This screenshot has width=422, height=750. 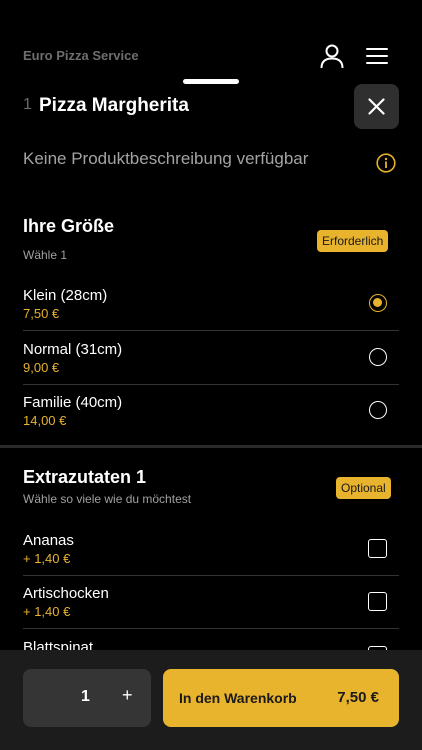 What do you see at coordinates (73, 402) in the screenshot?
I see `option-label: Familie (40cm)` at bounding box center [73, 402].